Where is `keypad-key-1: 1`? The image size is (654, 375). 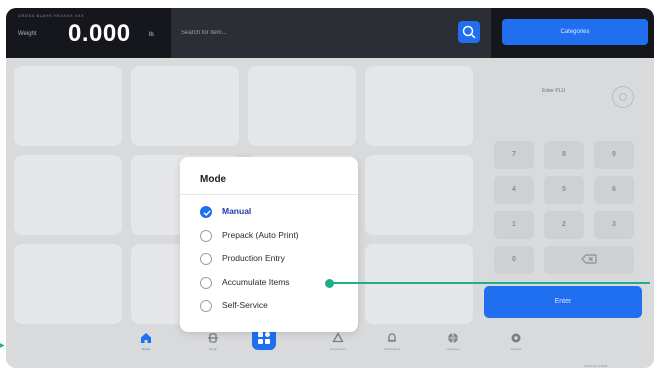 keypad-key-1: 1 is located at coordinates (514, 225).